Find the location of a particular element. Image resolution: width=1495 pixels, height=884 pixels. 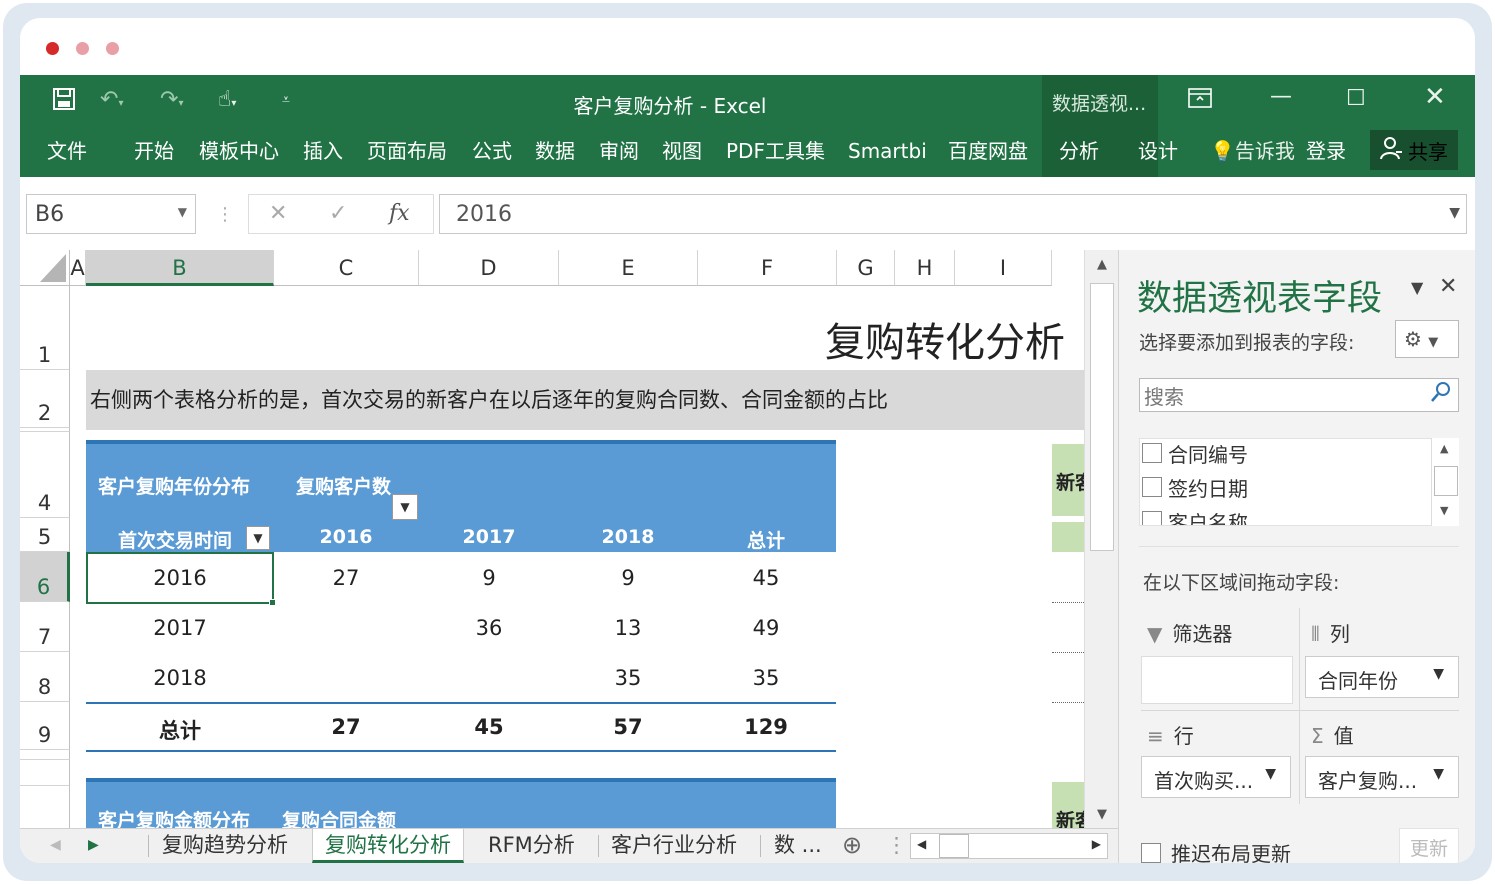

scroll-right-arrow: ▶ is located at coordinates (1096, 844).